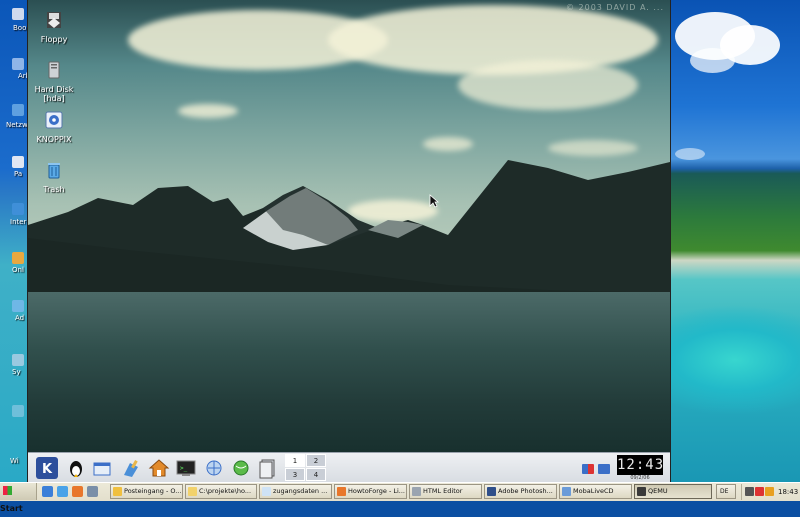 Image resolution: width=800 pixels, height=517 pixels. I want to click on terminal-icon: >_, so click(186, 468).